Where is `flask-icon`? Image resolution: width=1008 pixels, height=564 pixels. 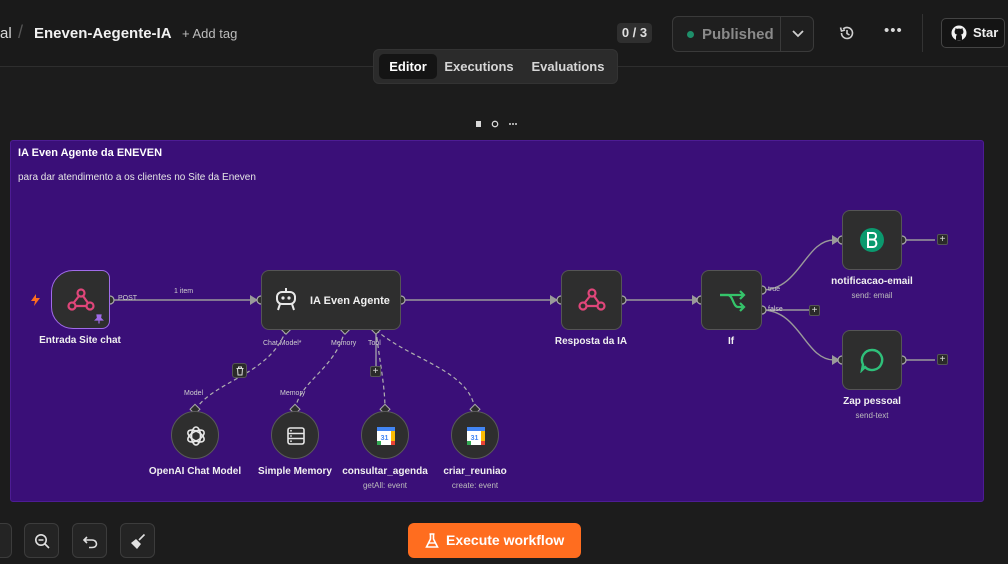
flask-icon is located at coordinates (432, 540).